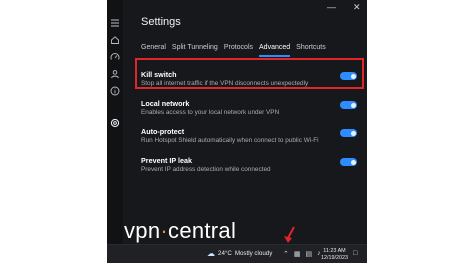 The height and width of the screenshot is (263, 474). What do you see at coordinates (115, 40) in the screenshot?
I see `home-icon` at bounding box center [115, 40].